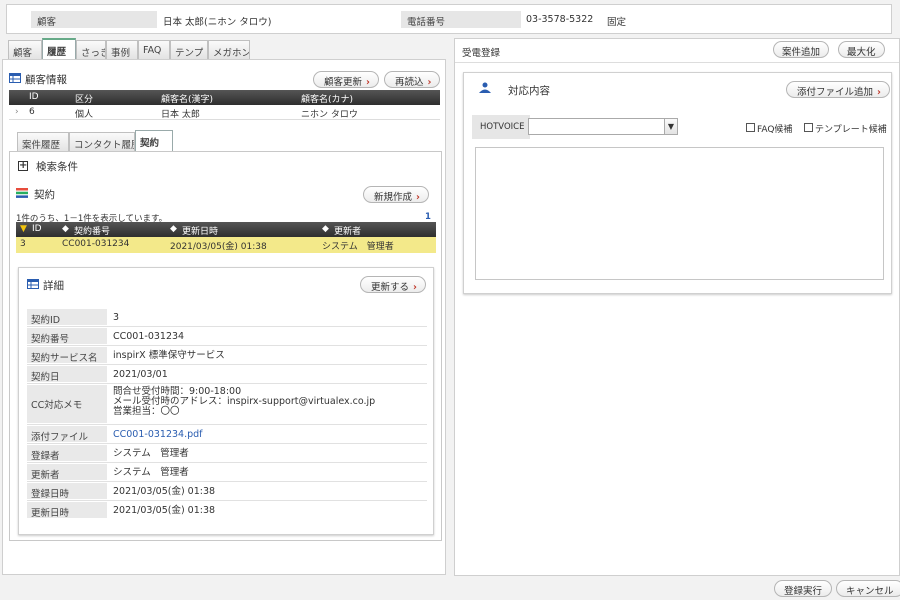 This screenshot has width=900, height=600. I want to click on col-name-kanji: 顧客名(漢字), so click(187, 100).